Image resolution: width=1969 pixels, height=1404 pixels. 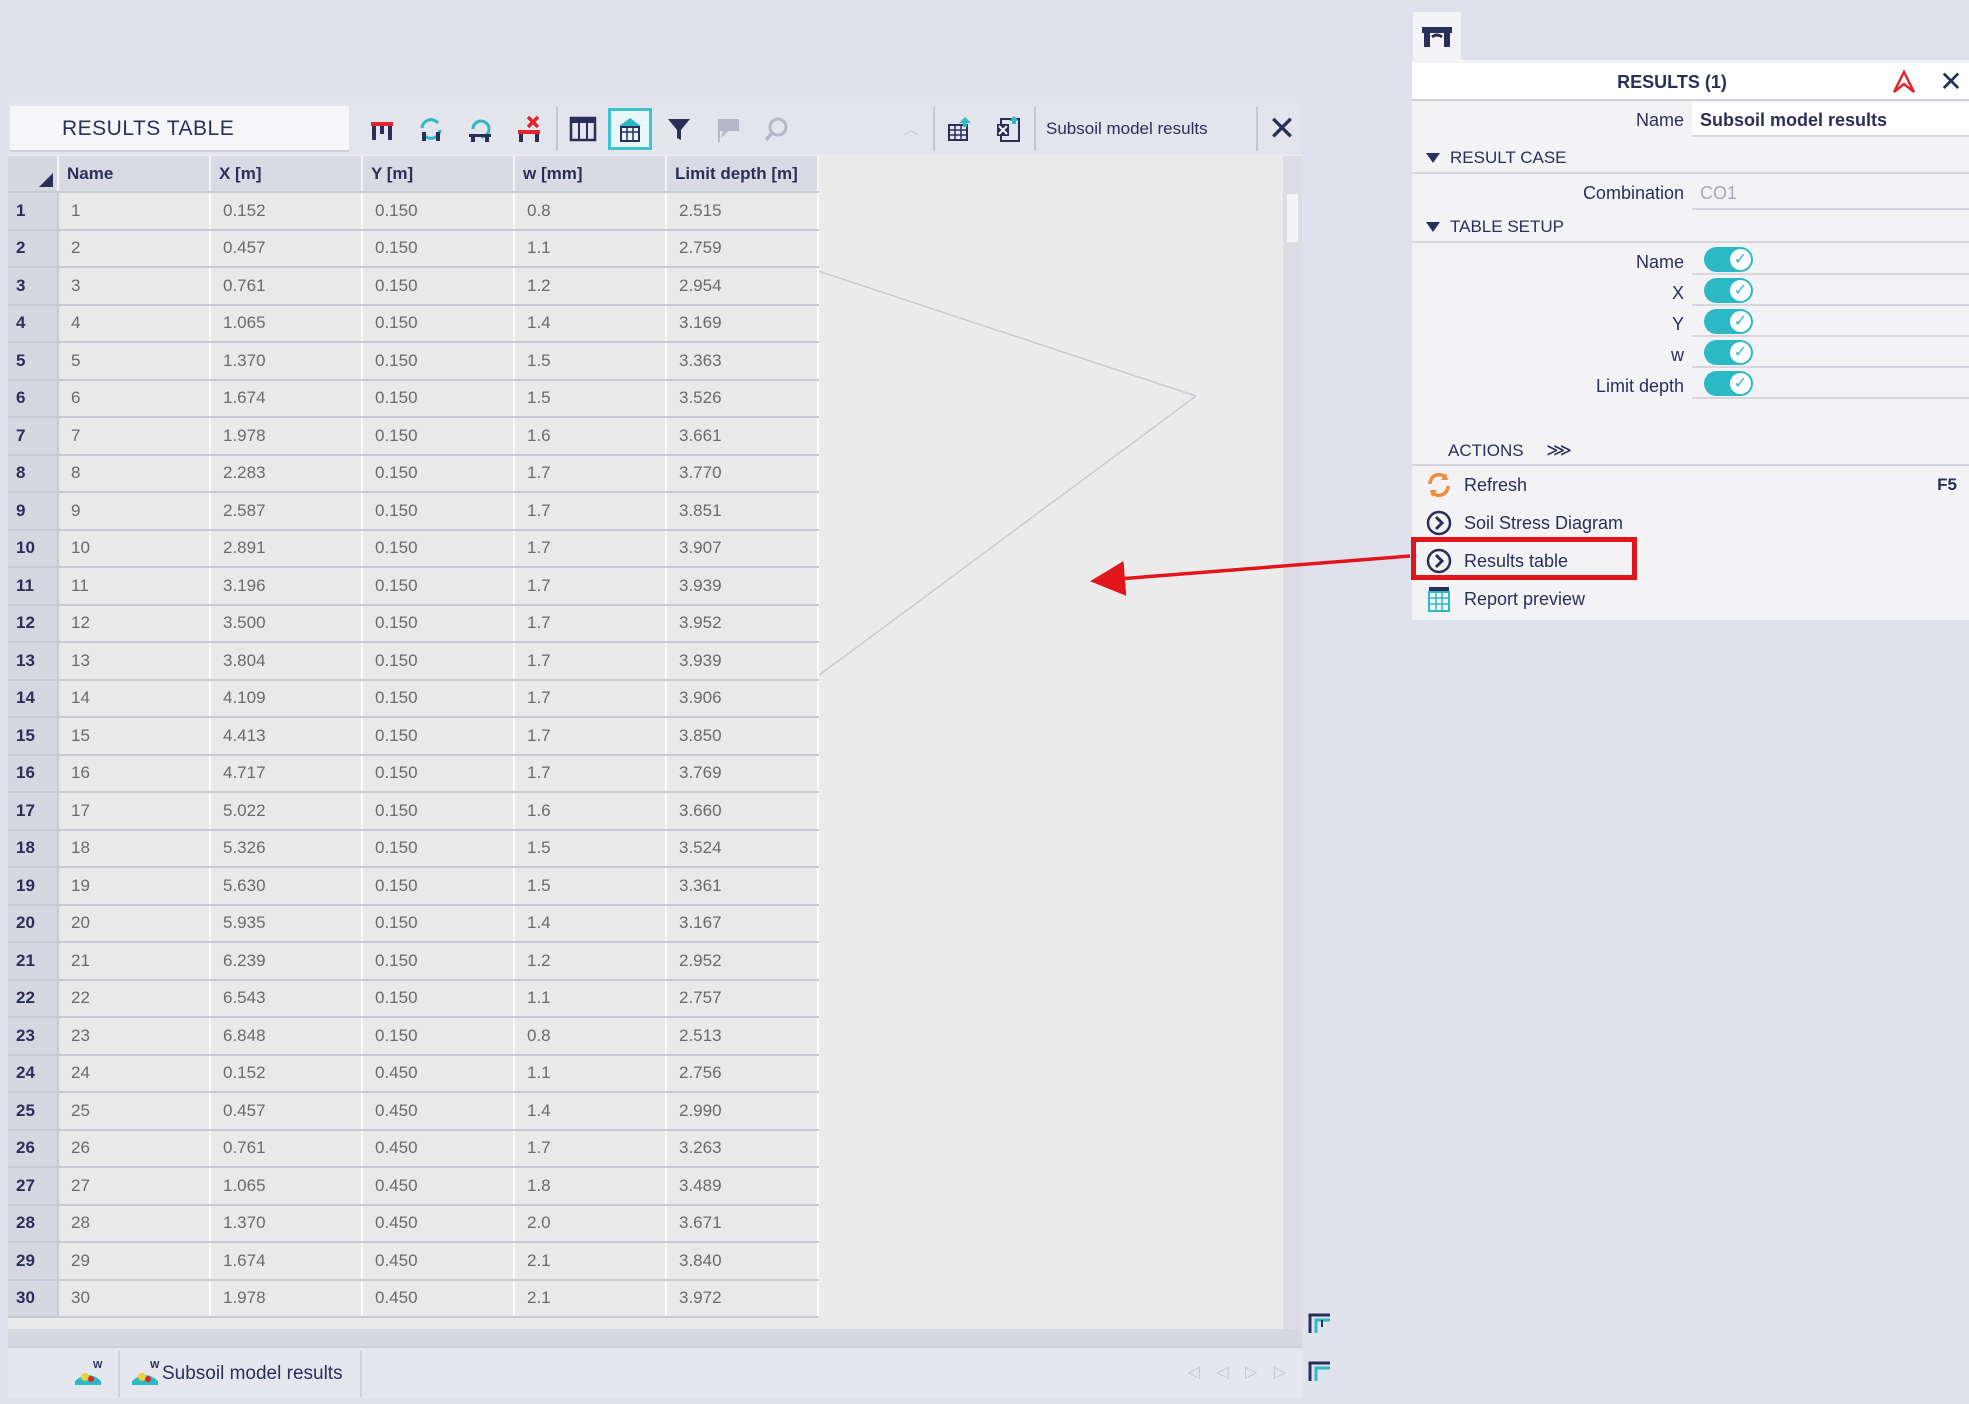 What do you see at coordinates (286, 211) in the screenshot?
I see `x-cell: 0.152` at bounding box center [286, 211].